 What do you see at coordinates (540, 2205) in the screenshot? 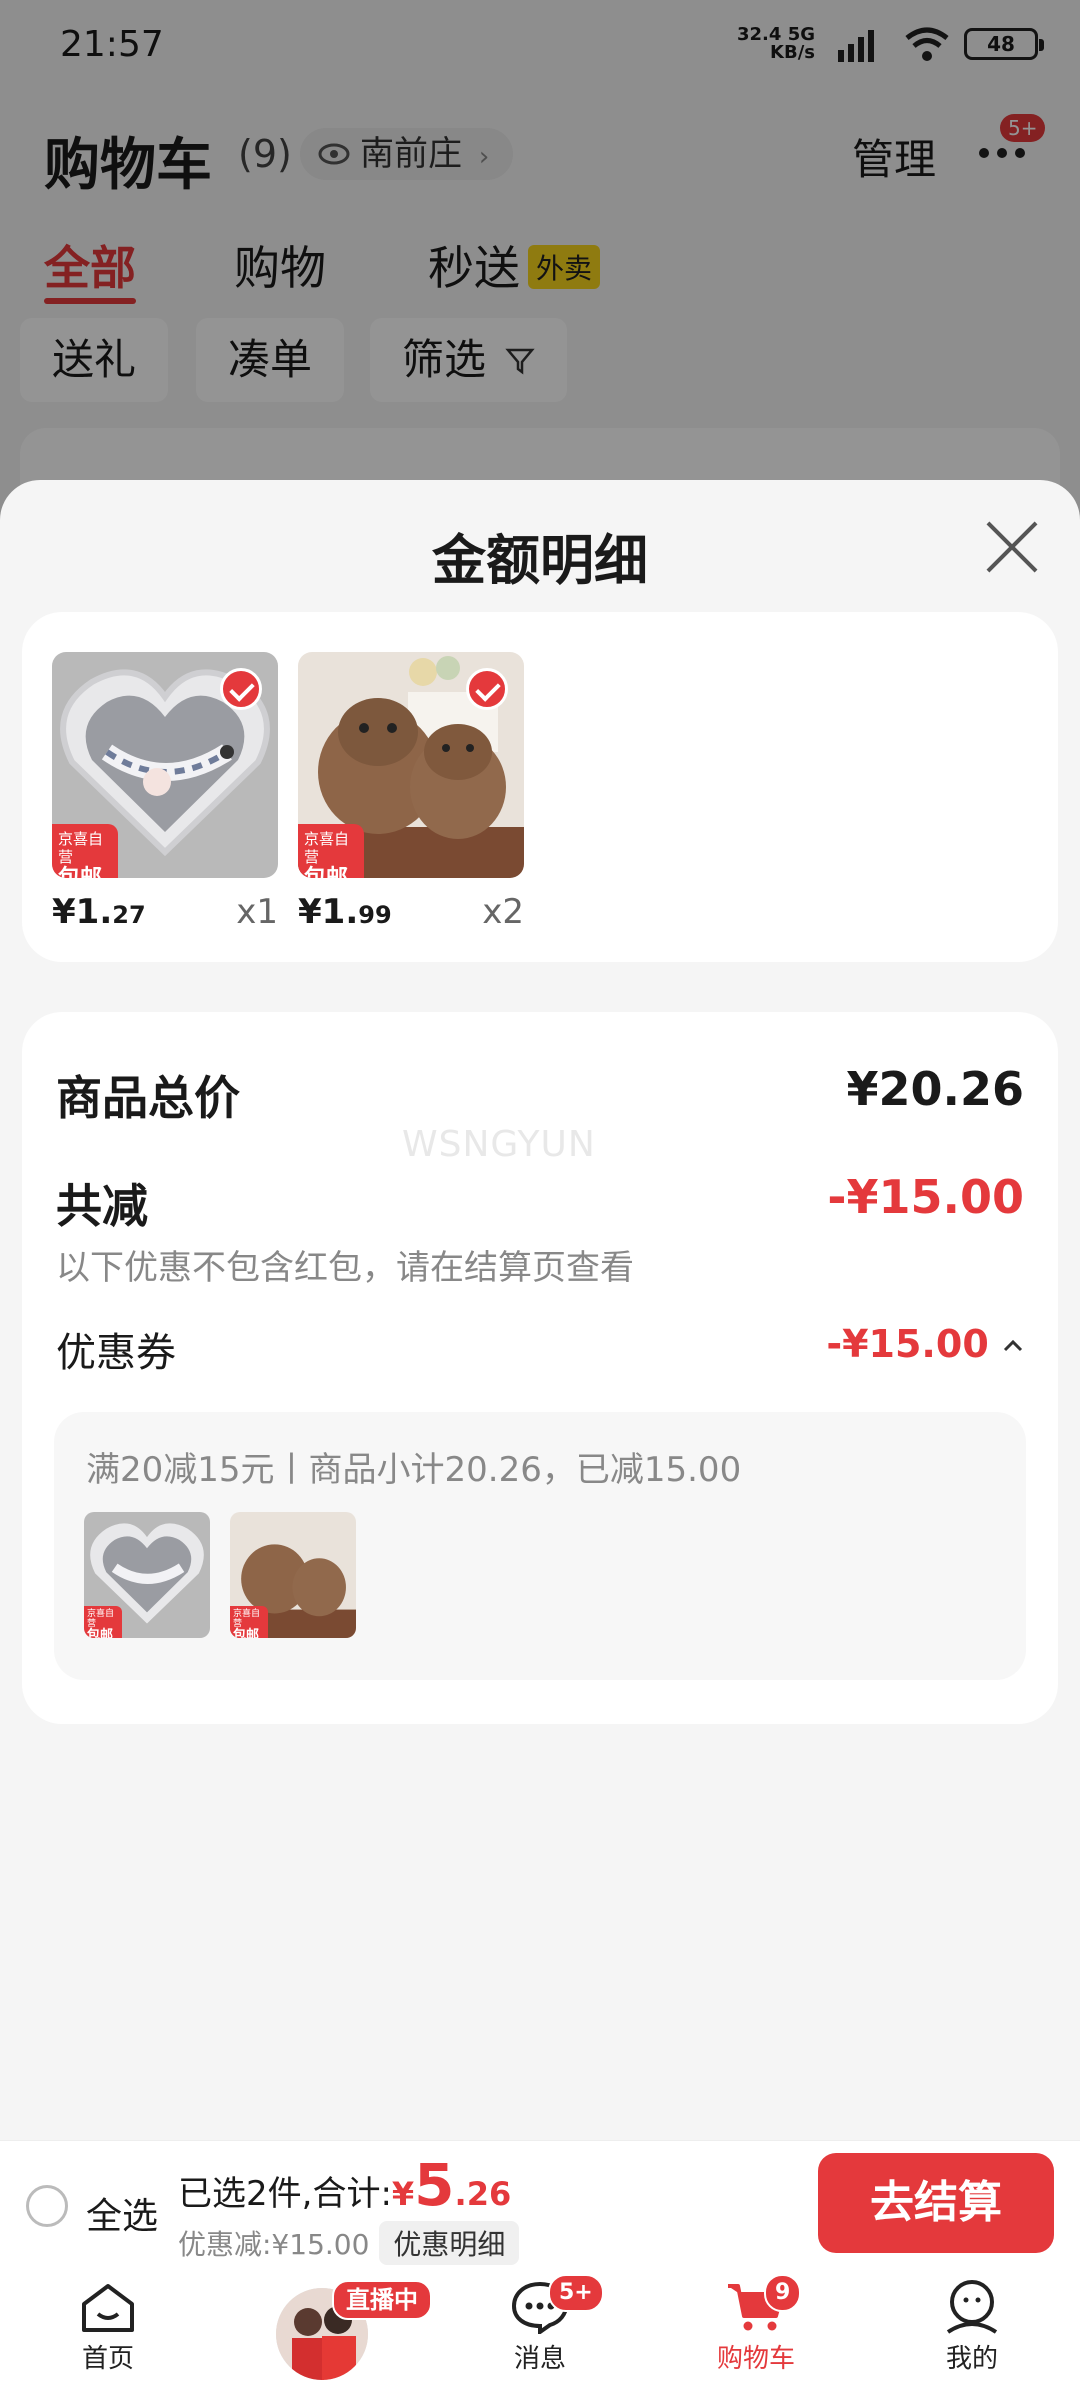
I see `checkout-bar: 全选 已选2件,合计:¥5.26 优惠减:¥15.00 优惠明细 去结算` at bounding box center [540, 2205].